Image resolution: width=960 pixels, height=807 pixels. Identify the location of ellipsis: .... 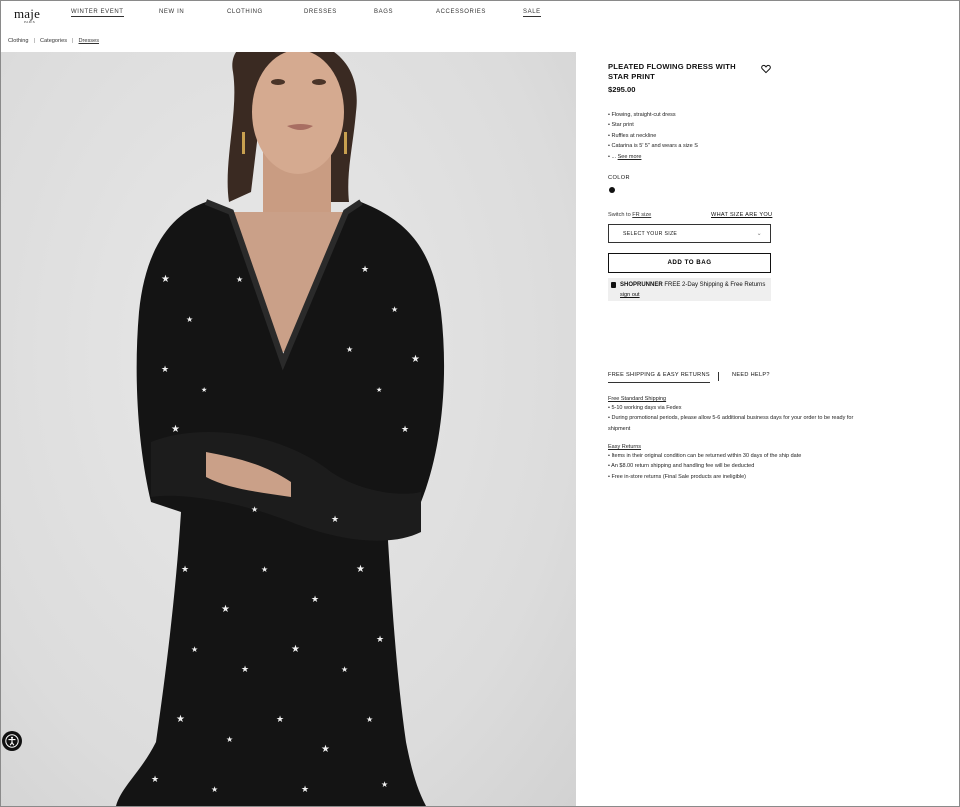
(614, 156).